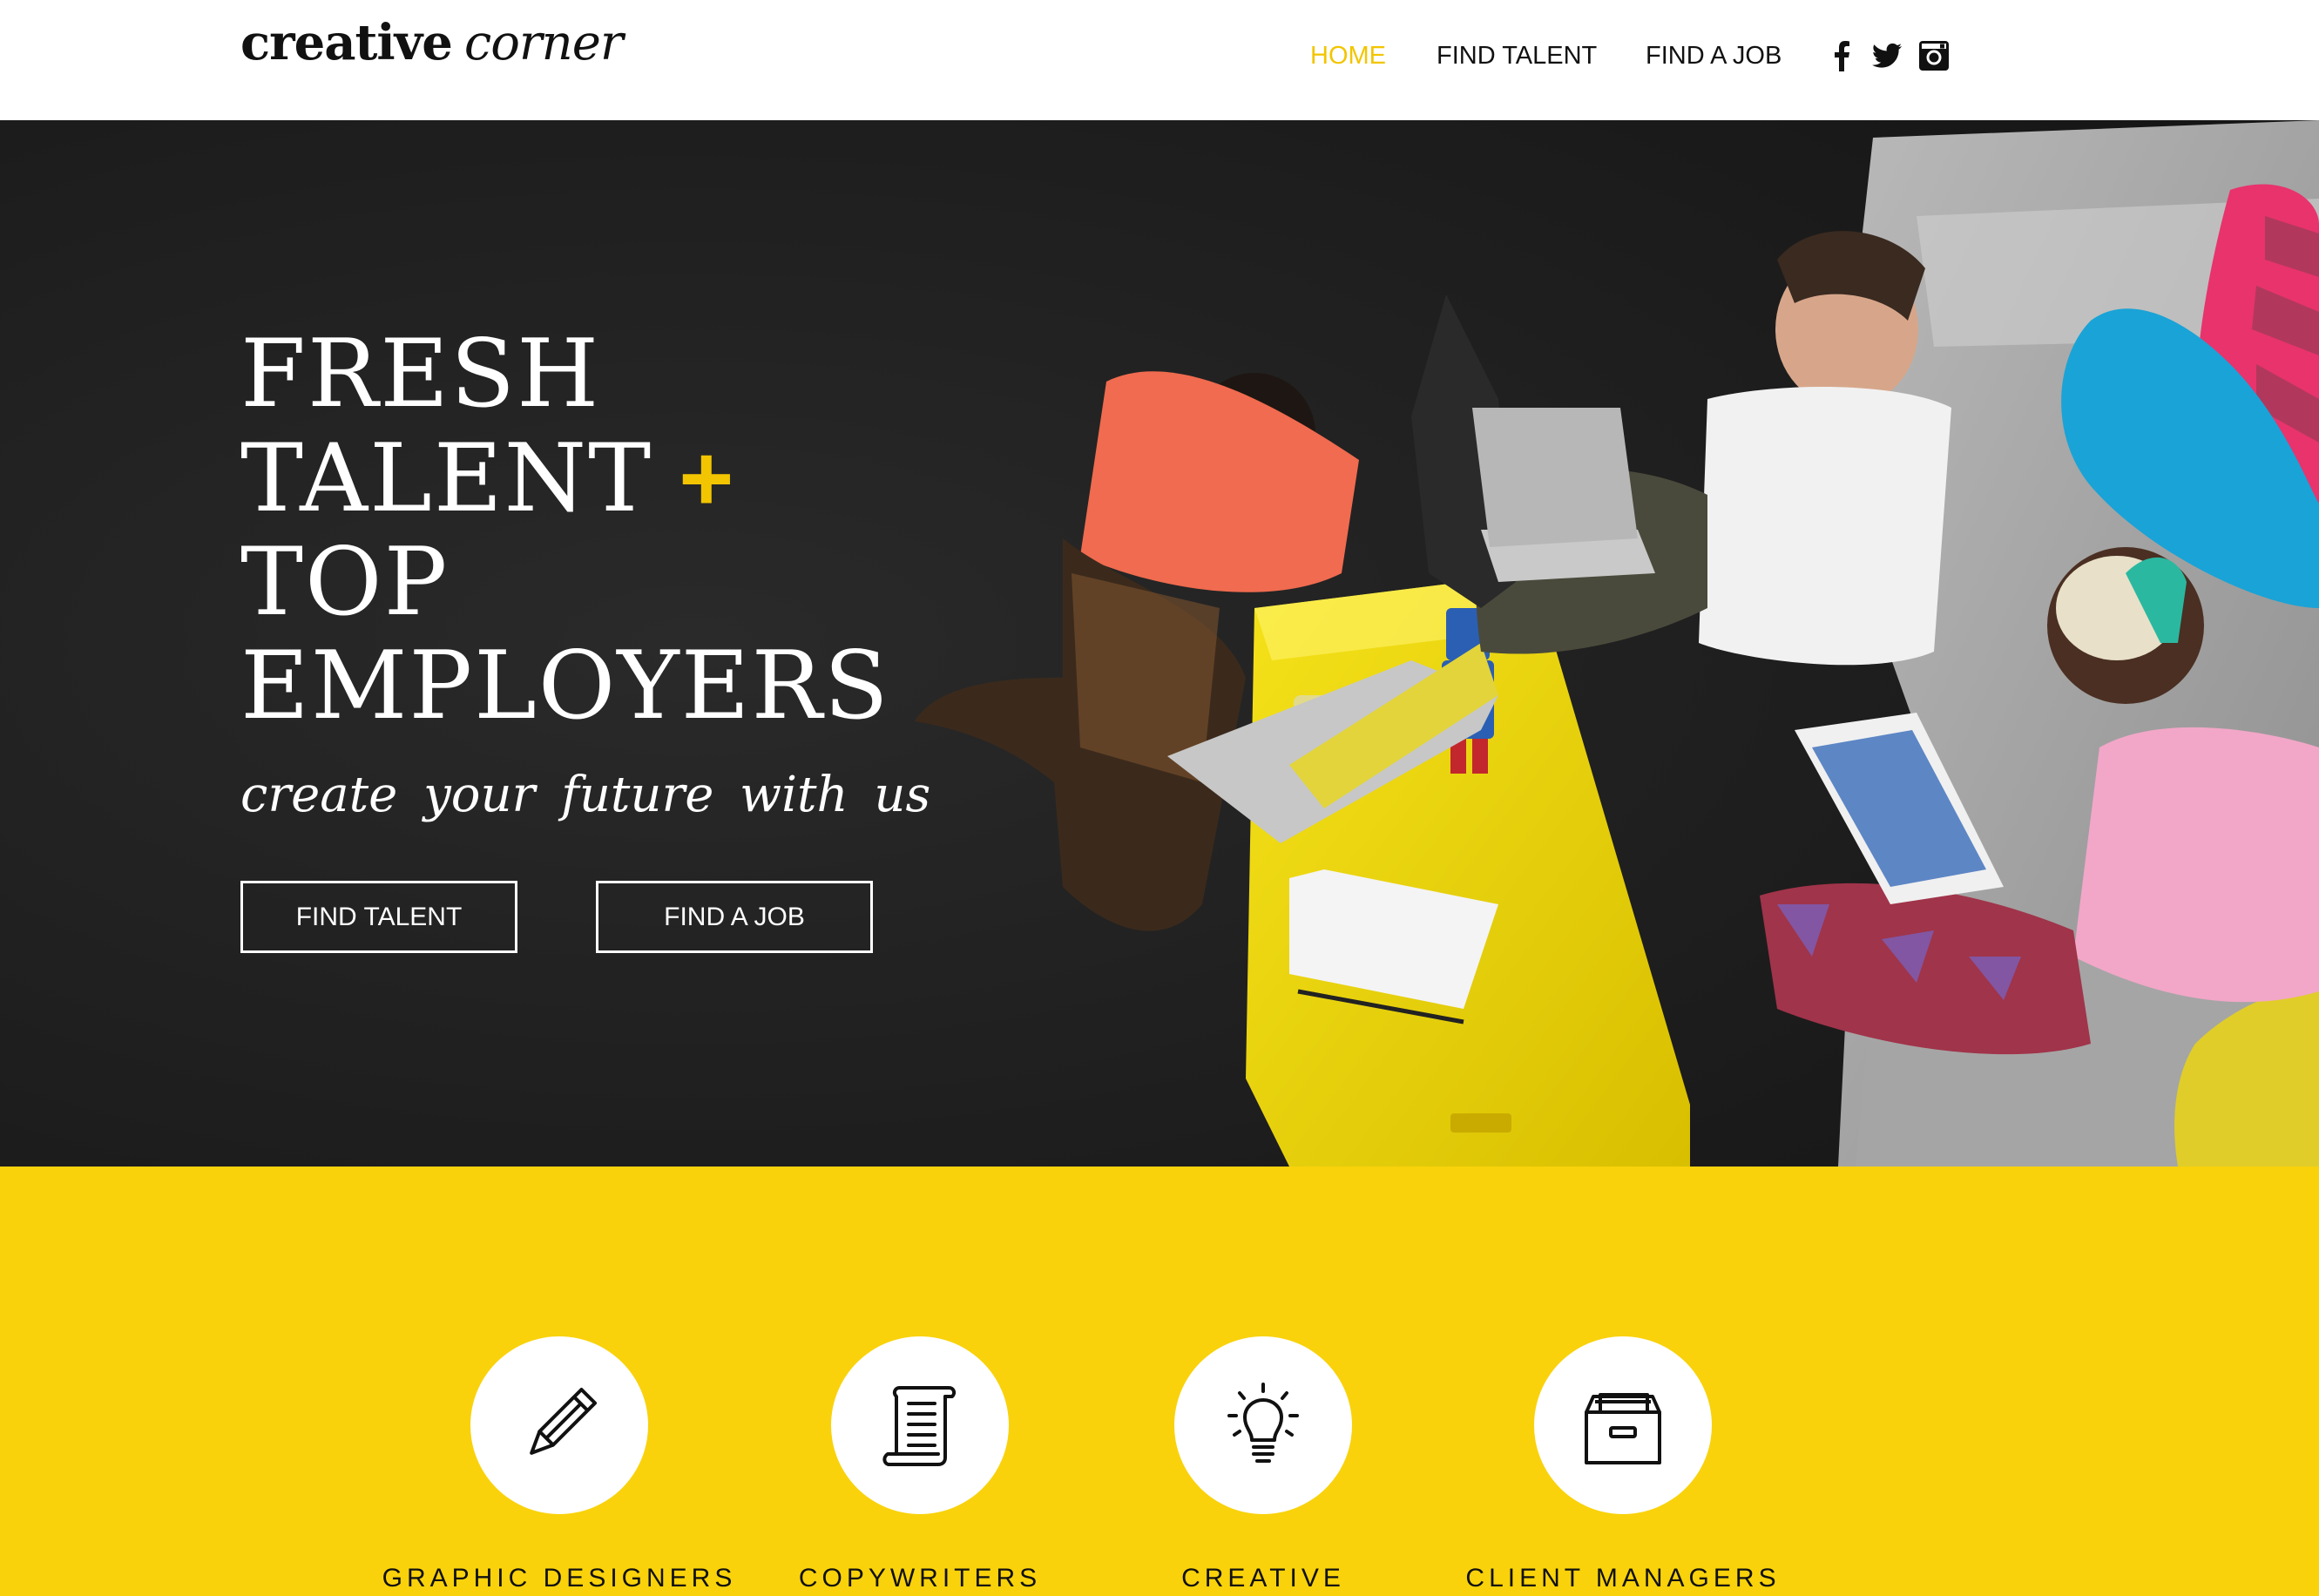 Image resolution: width=2319 pixels, height=1596 pixels. What do you see at coordinates (707, 478) in the screenshot?
I see `plus-icon: +` at bounding box center [707, 478].